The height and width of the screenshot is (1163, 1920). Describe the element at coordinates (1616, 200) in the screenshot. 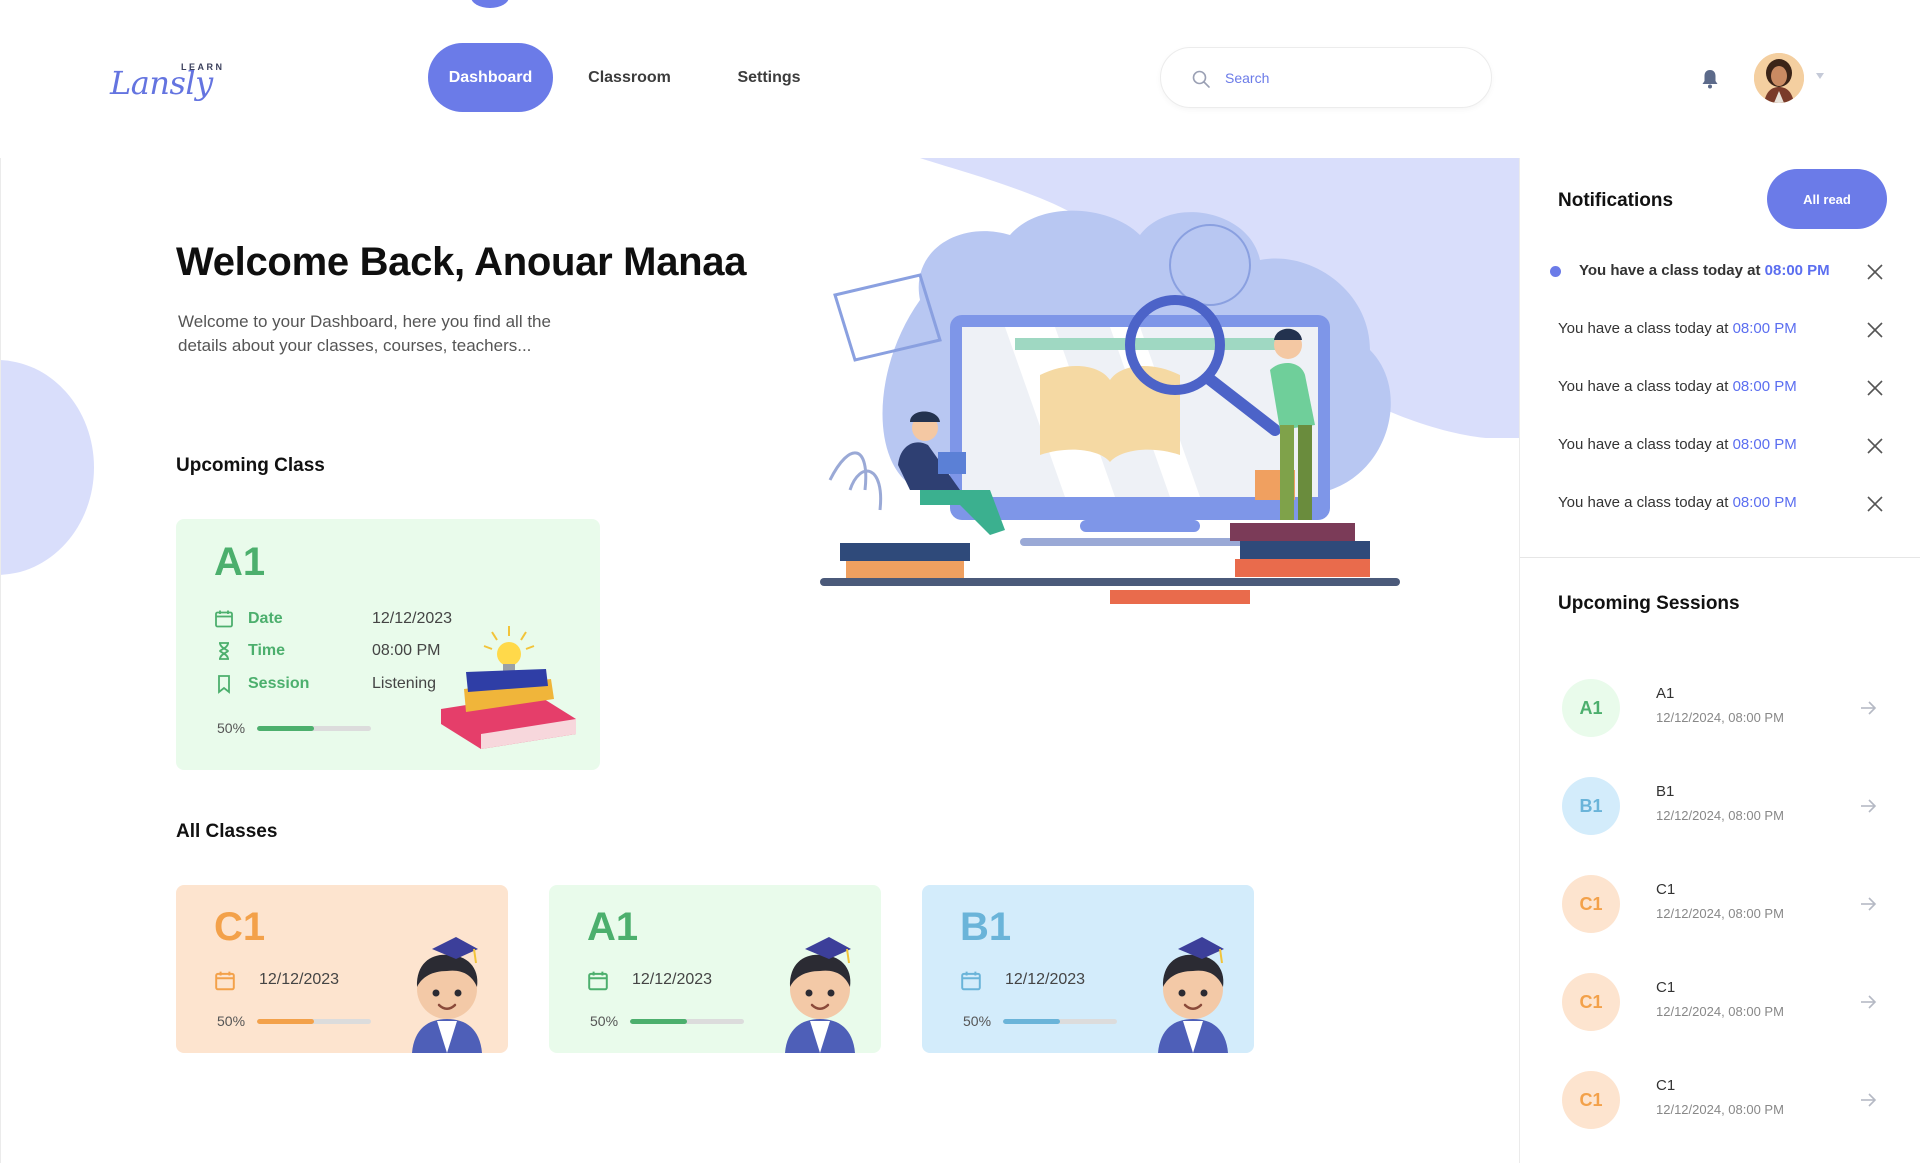

I see `notifications-title: Notifications` at that location.